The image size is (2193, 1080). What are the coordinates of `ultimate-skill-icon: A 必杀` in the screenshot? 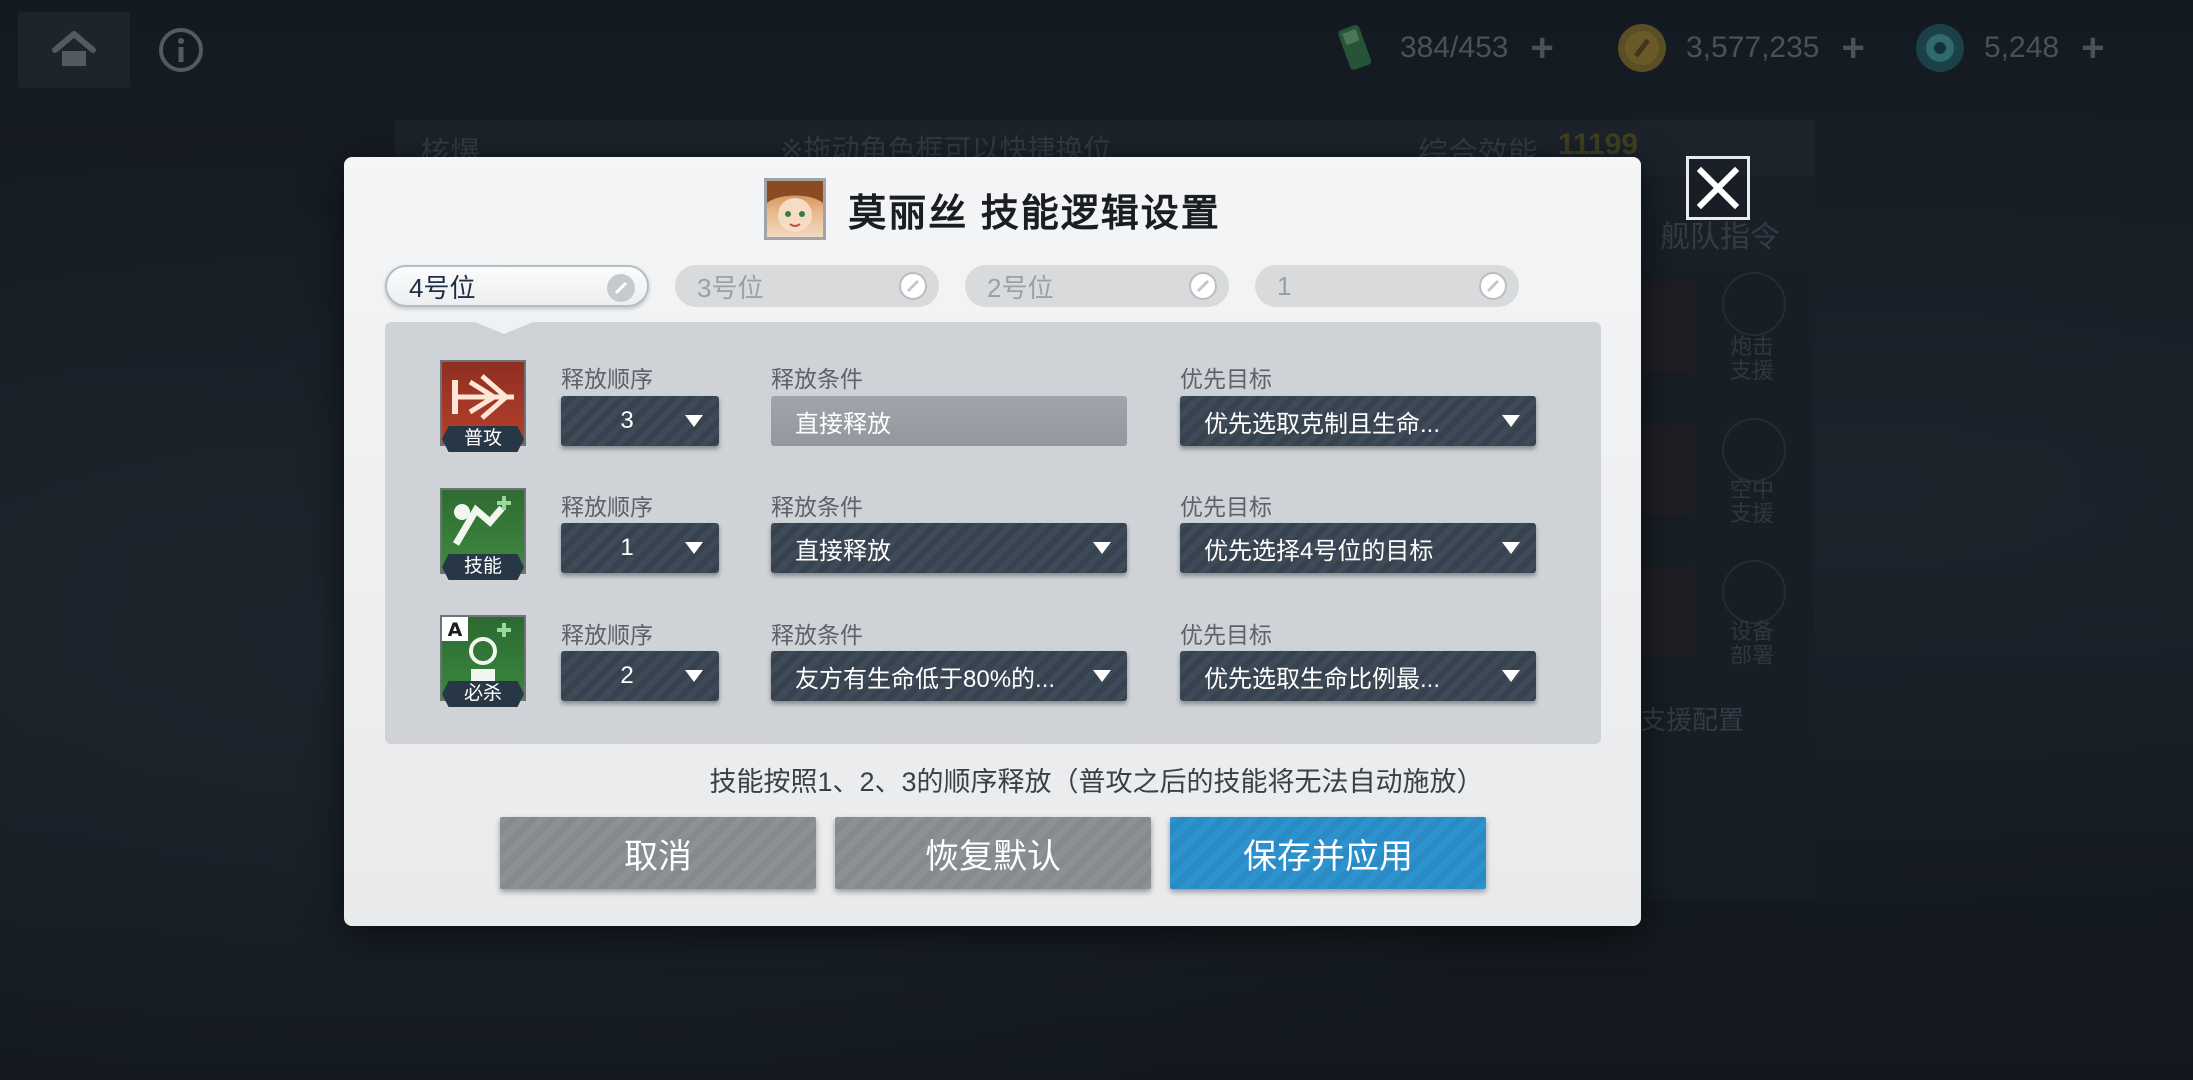 It's located at (483, 661).